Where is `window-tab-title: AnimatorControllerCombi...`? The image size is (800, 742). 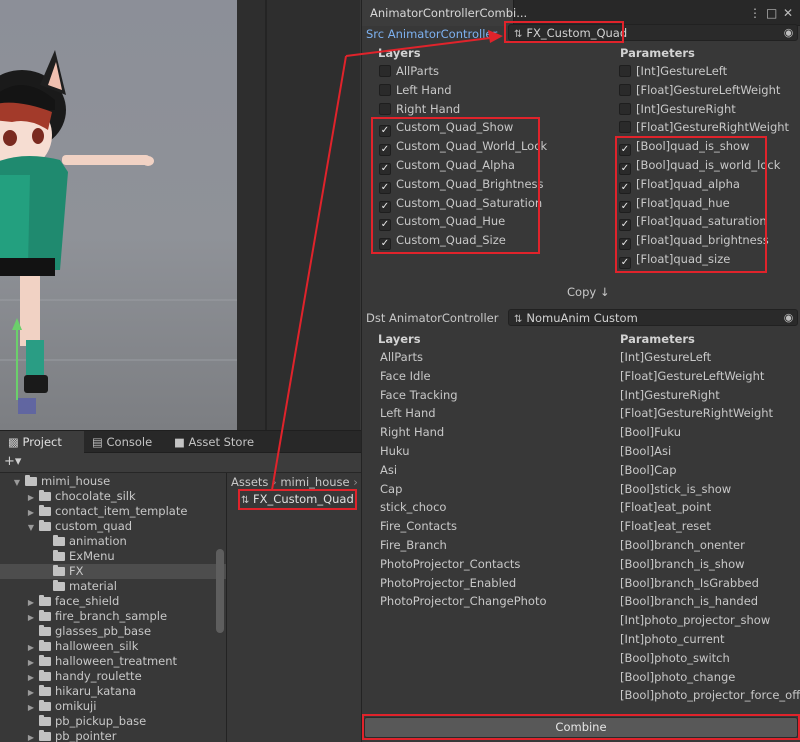
window-tab-title: AnimatorControllerCombi... is located at coordinates (449, 13).